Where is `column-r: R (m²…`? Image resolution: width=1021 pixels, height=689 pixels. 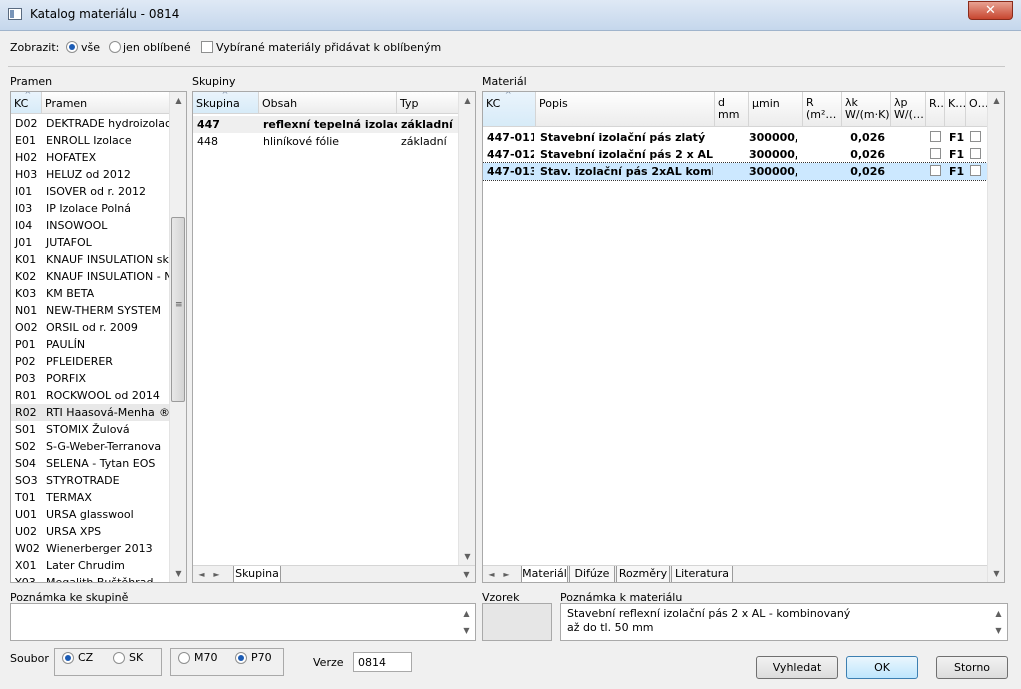
column-r: R (m²… is located at coordinates (822, 109).